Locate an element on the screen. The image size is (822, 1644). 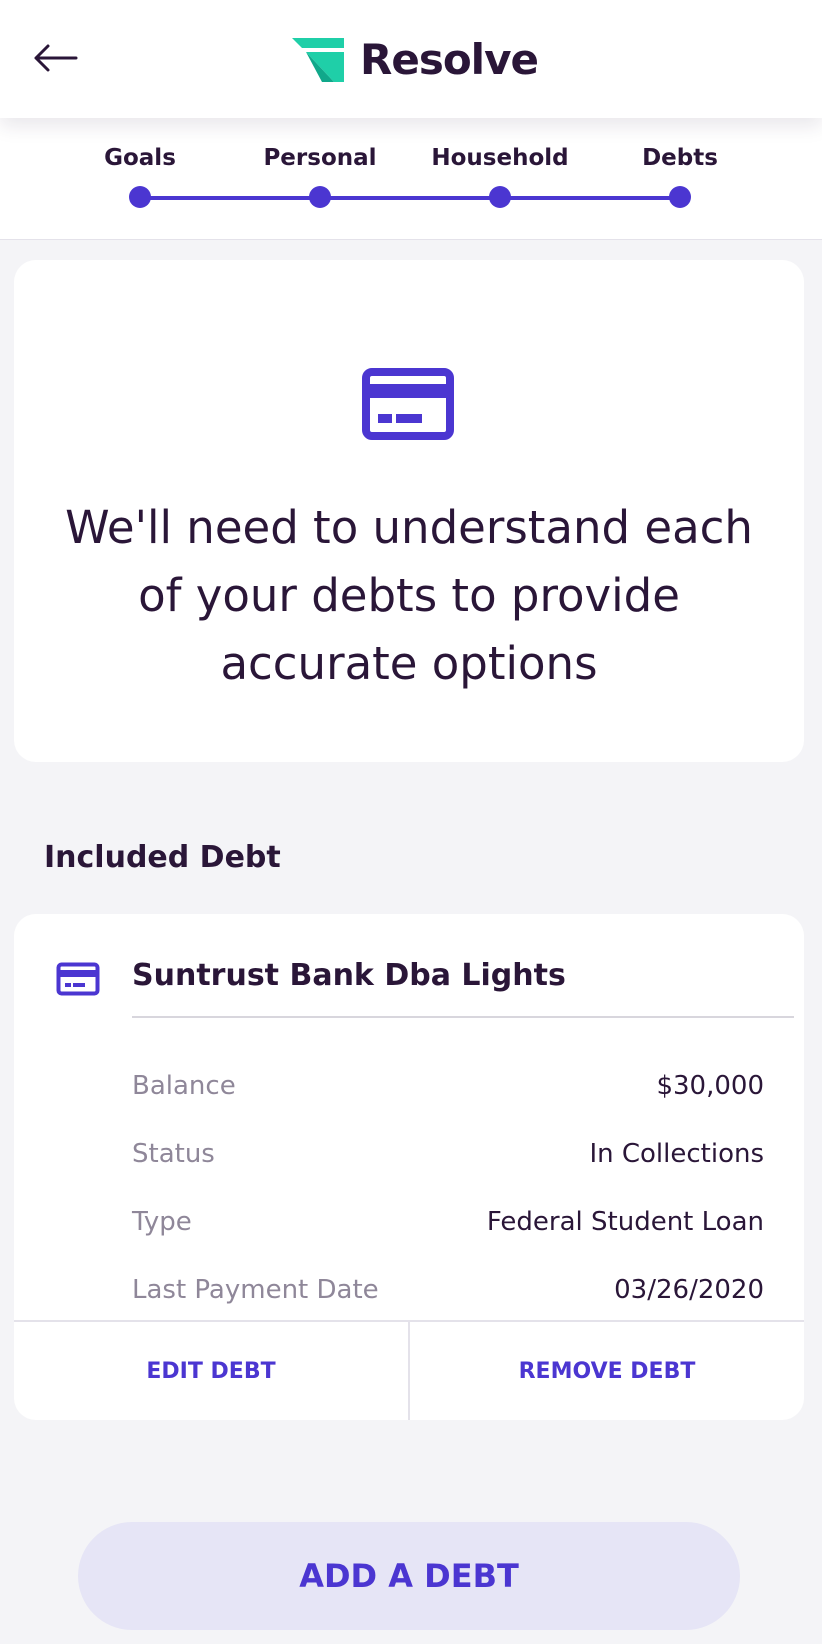
detail-label: Last Payment Date is located at coordinates (255, 1290).